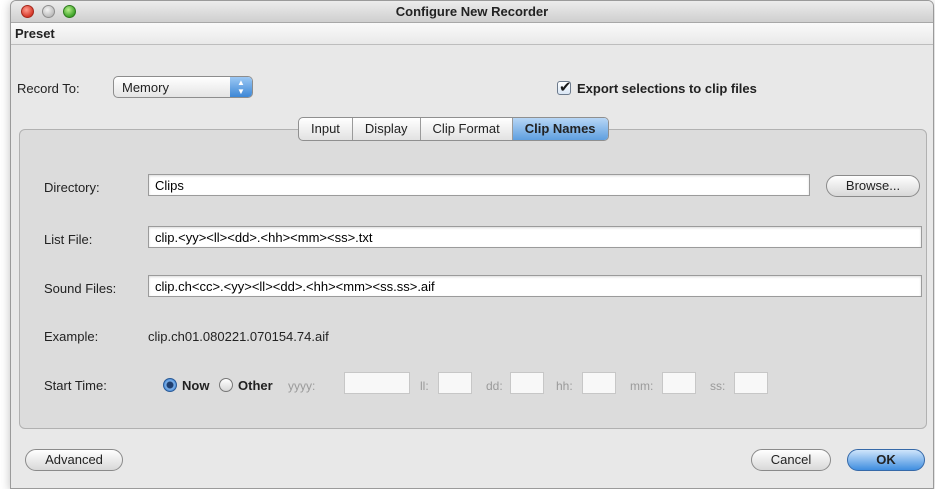 This screenshot has height=489, width=935. Describe the element at coordinates (377, 383) in the screenshot. I see `yyyy-field` at that location.